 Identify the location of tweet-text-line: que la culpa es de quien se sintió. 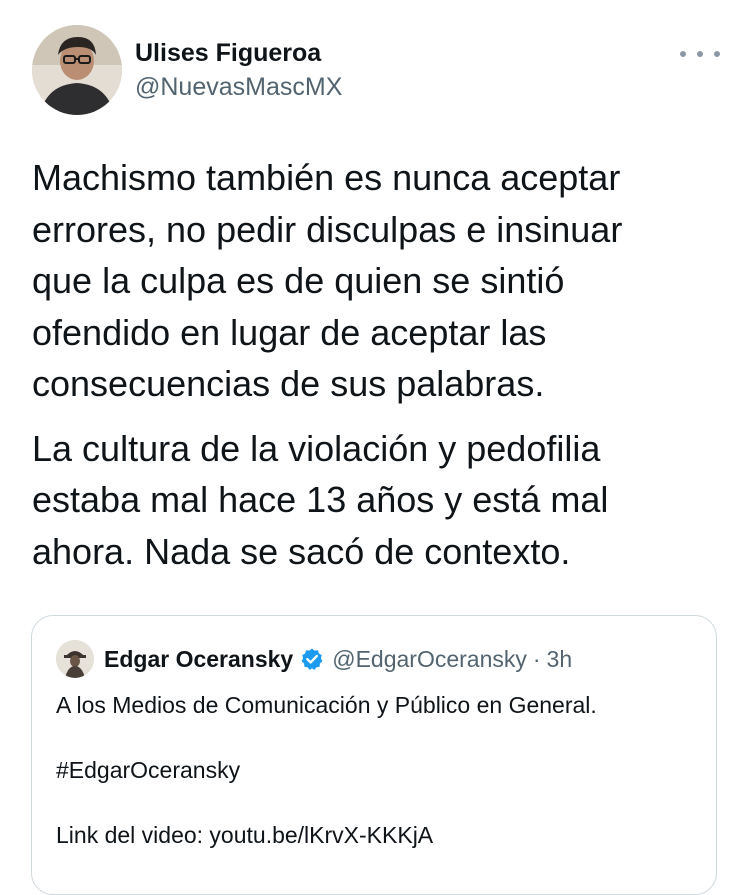
(298, 280).